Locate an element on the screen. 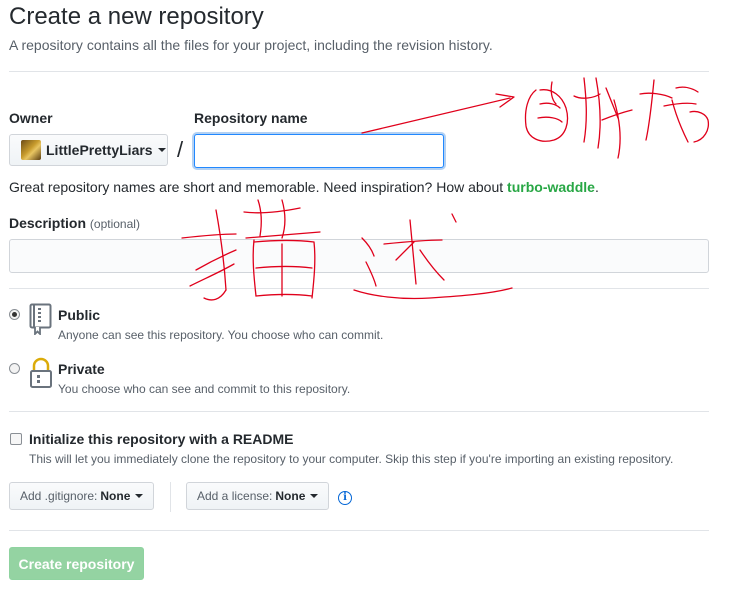 This screenshot has height=615, width=742. private-option-title: Private is located at coordinates (81, 369).